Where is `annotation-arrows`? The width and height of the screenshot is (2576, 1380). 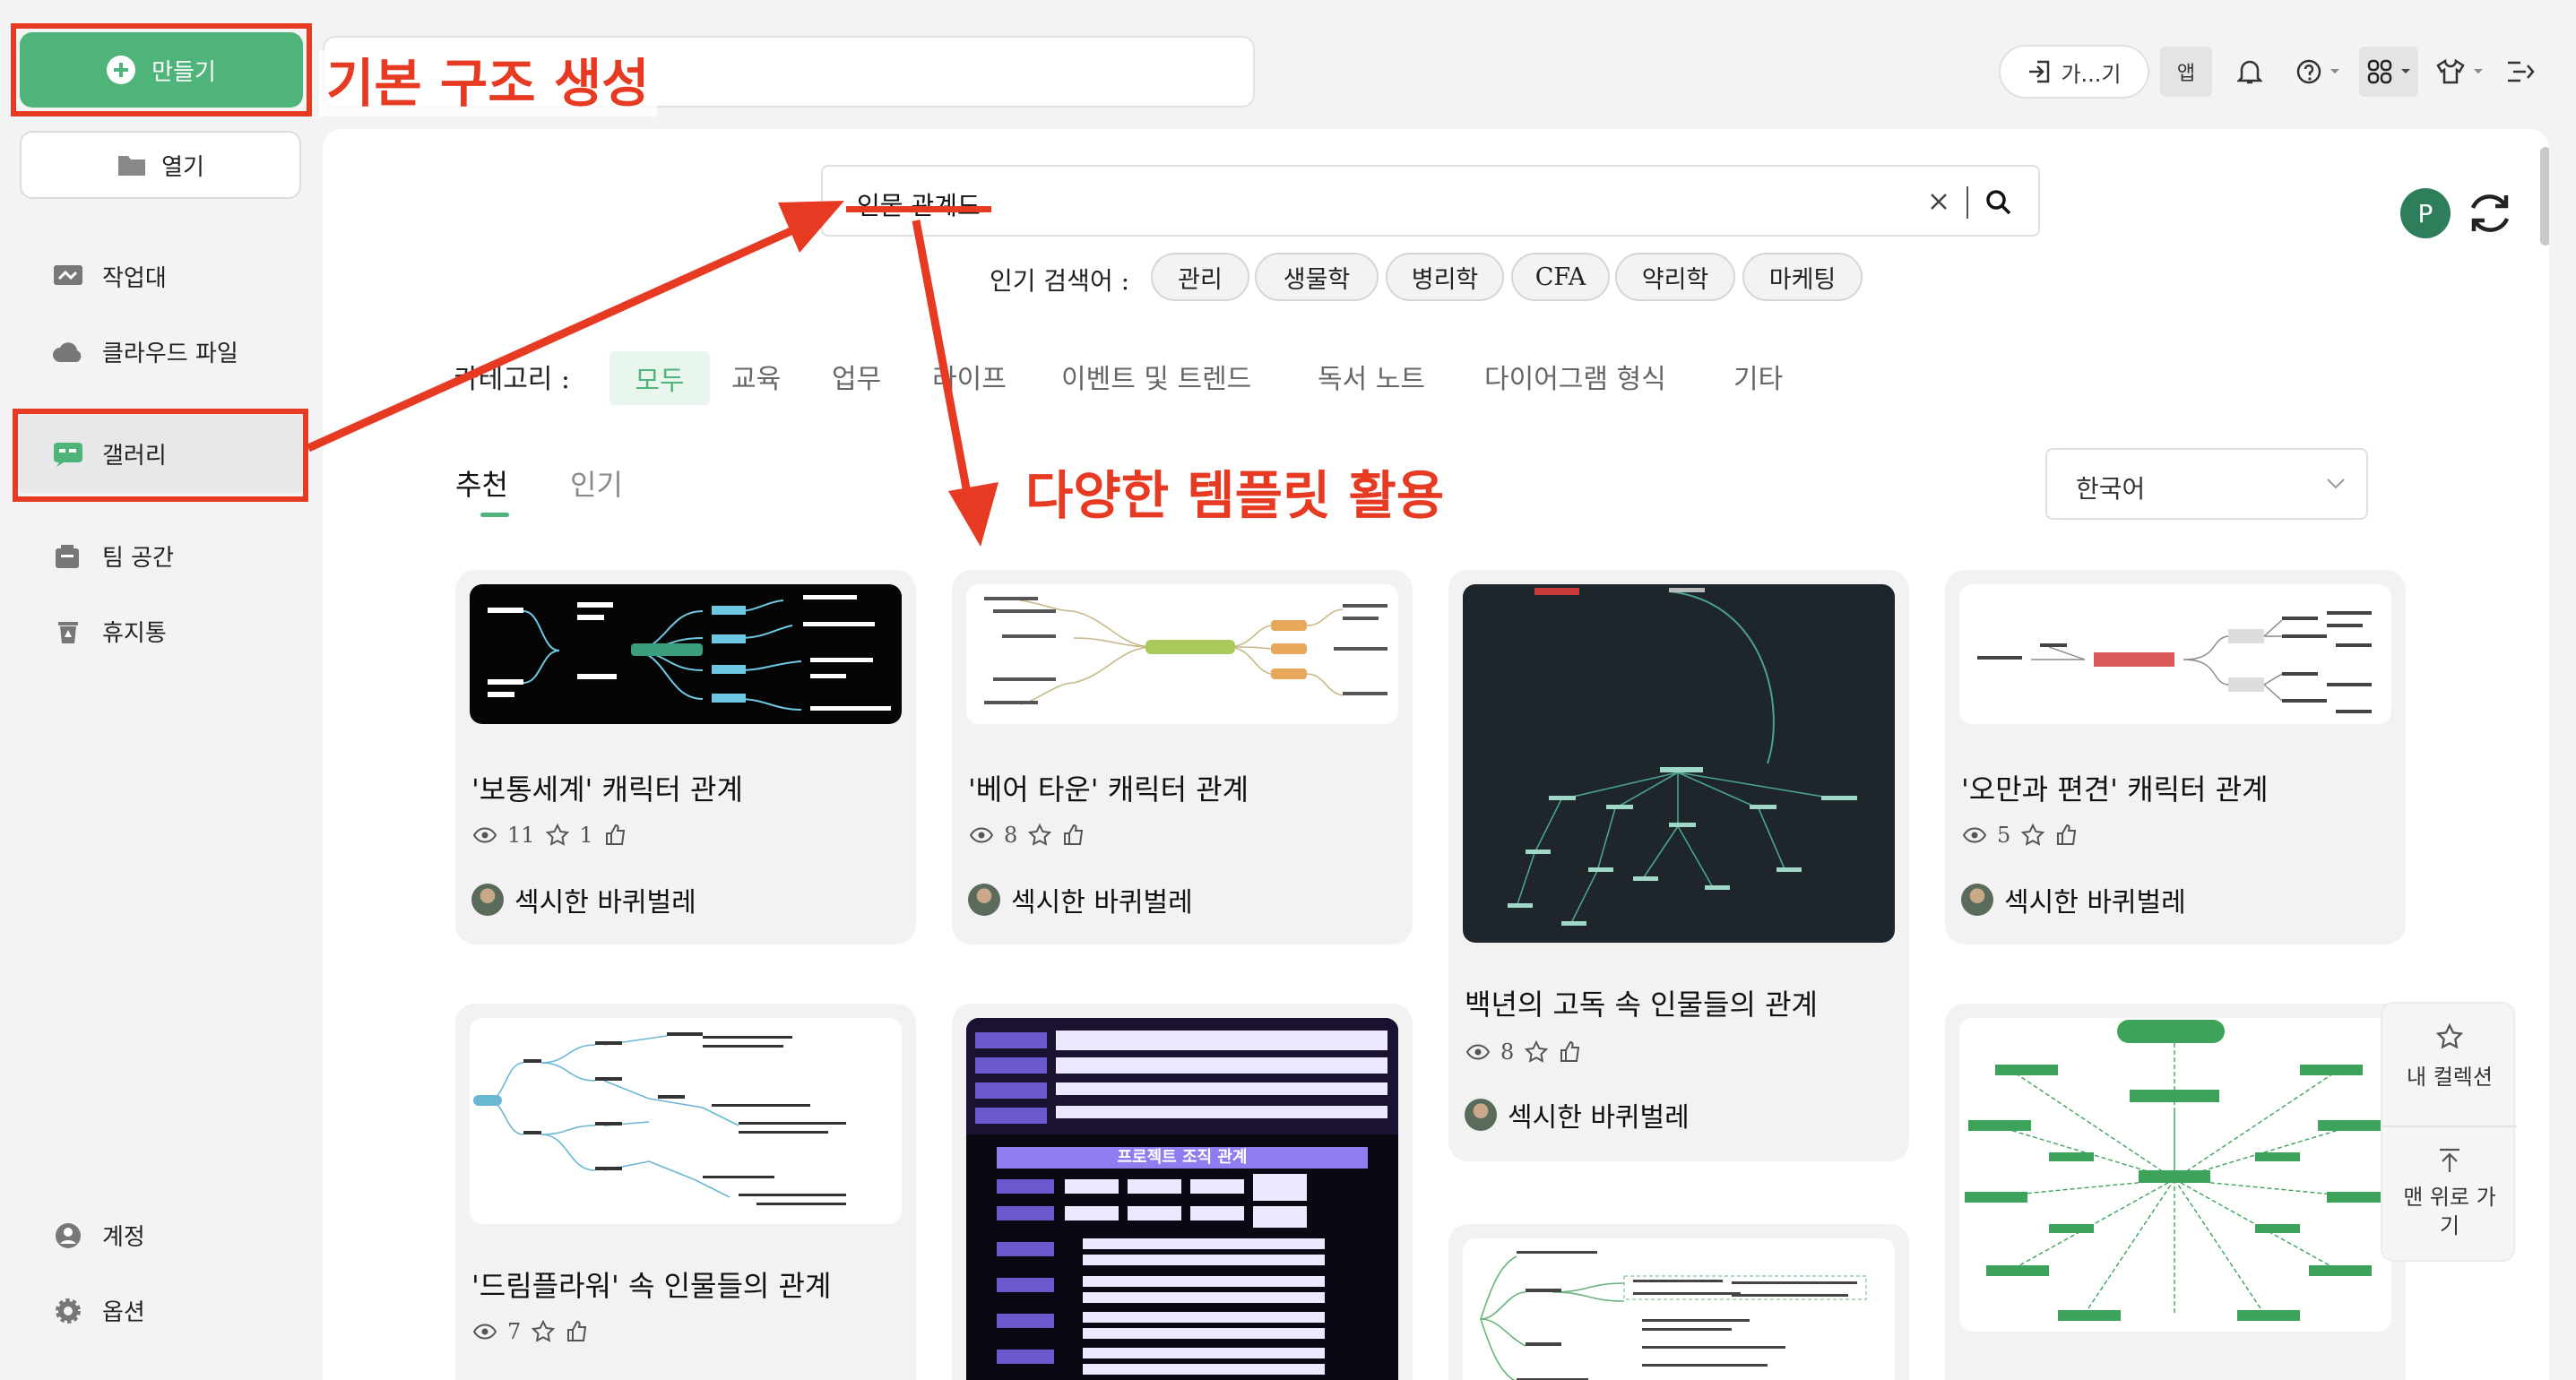
annotation-arrows is located at coordinates (652, 374).